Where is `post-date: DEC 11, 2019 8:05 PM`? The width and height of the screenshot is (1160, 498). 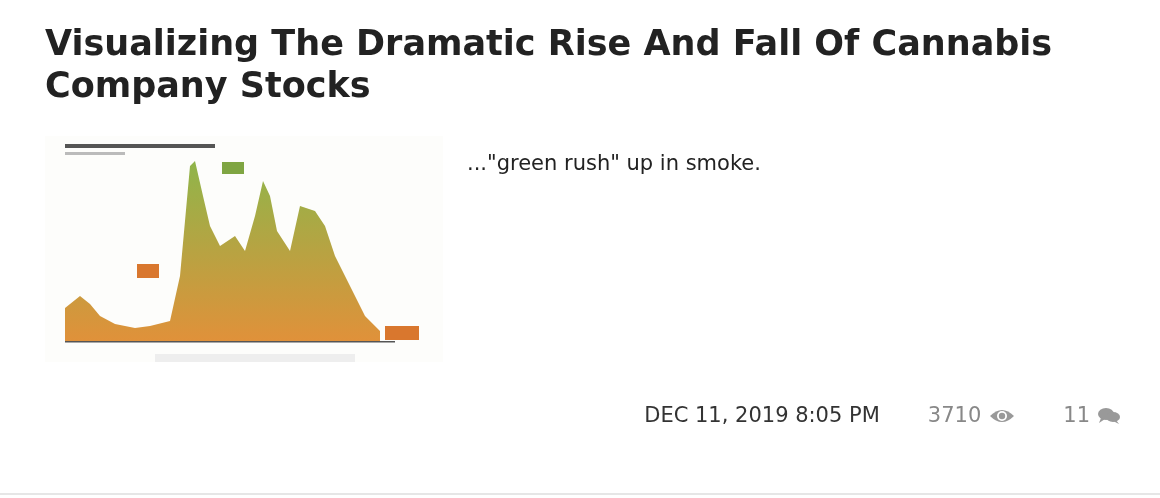 post-date: DEC 11, 2019 8:05 PM is located at coordinates (762, 415).